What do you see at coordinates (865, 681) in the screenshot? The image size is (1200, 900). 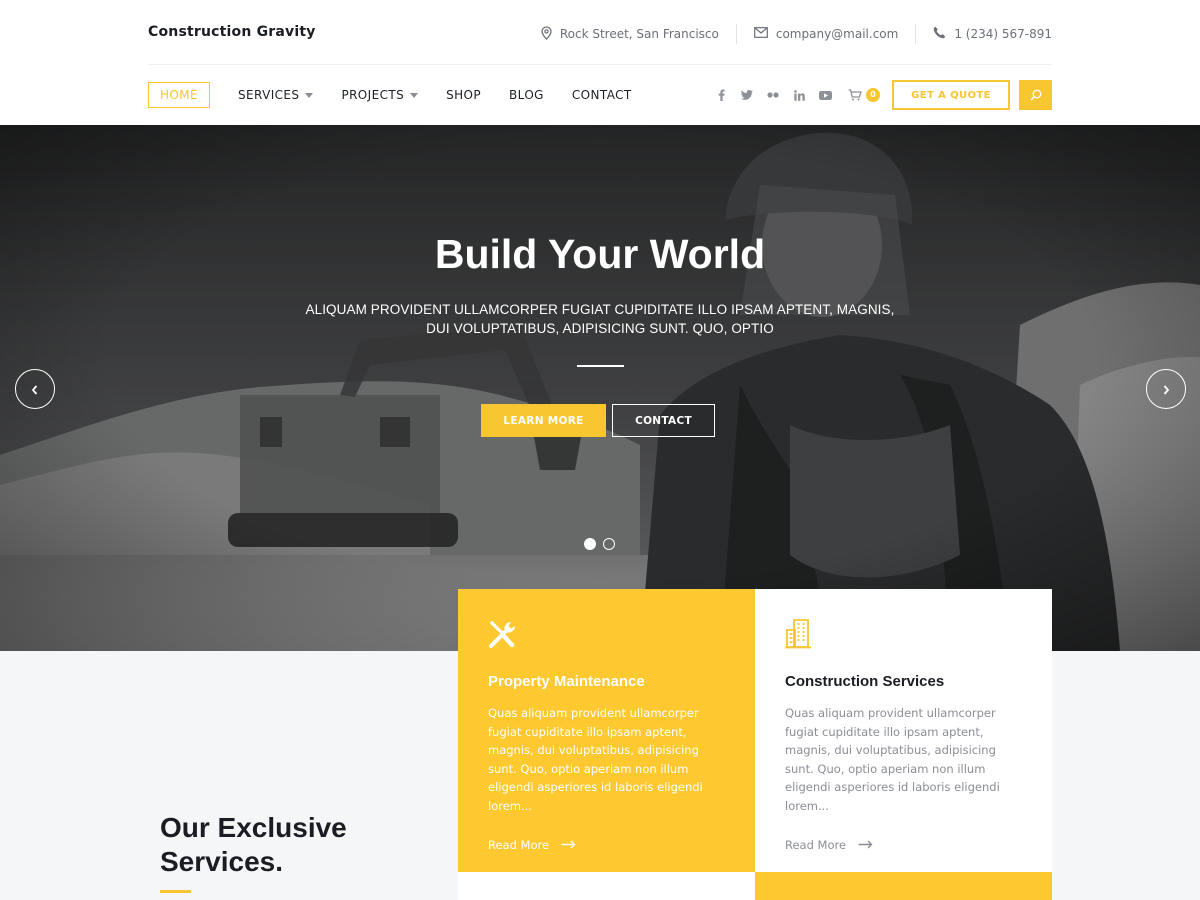 I see `card-title: Construction Services` at bounding box center [865, 681].